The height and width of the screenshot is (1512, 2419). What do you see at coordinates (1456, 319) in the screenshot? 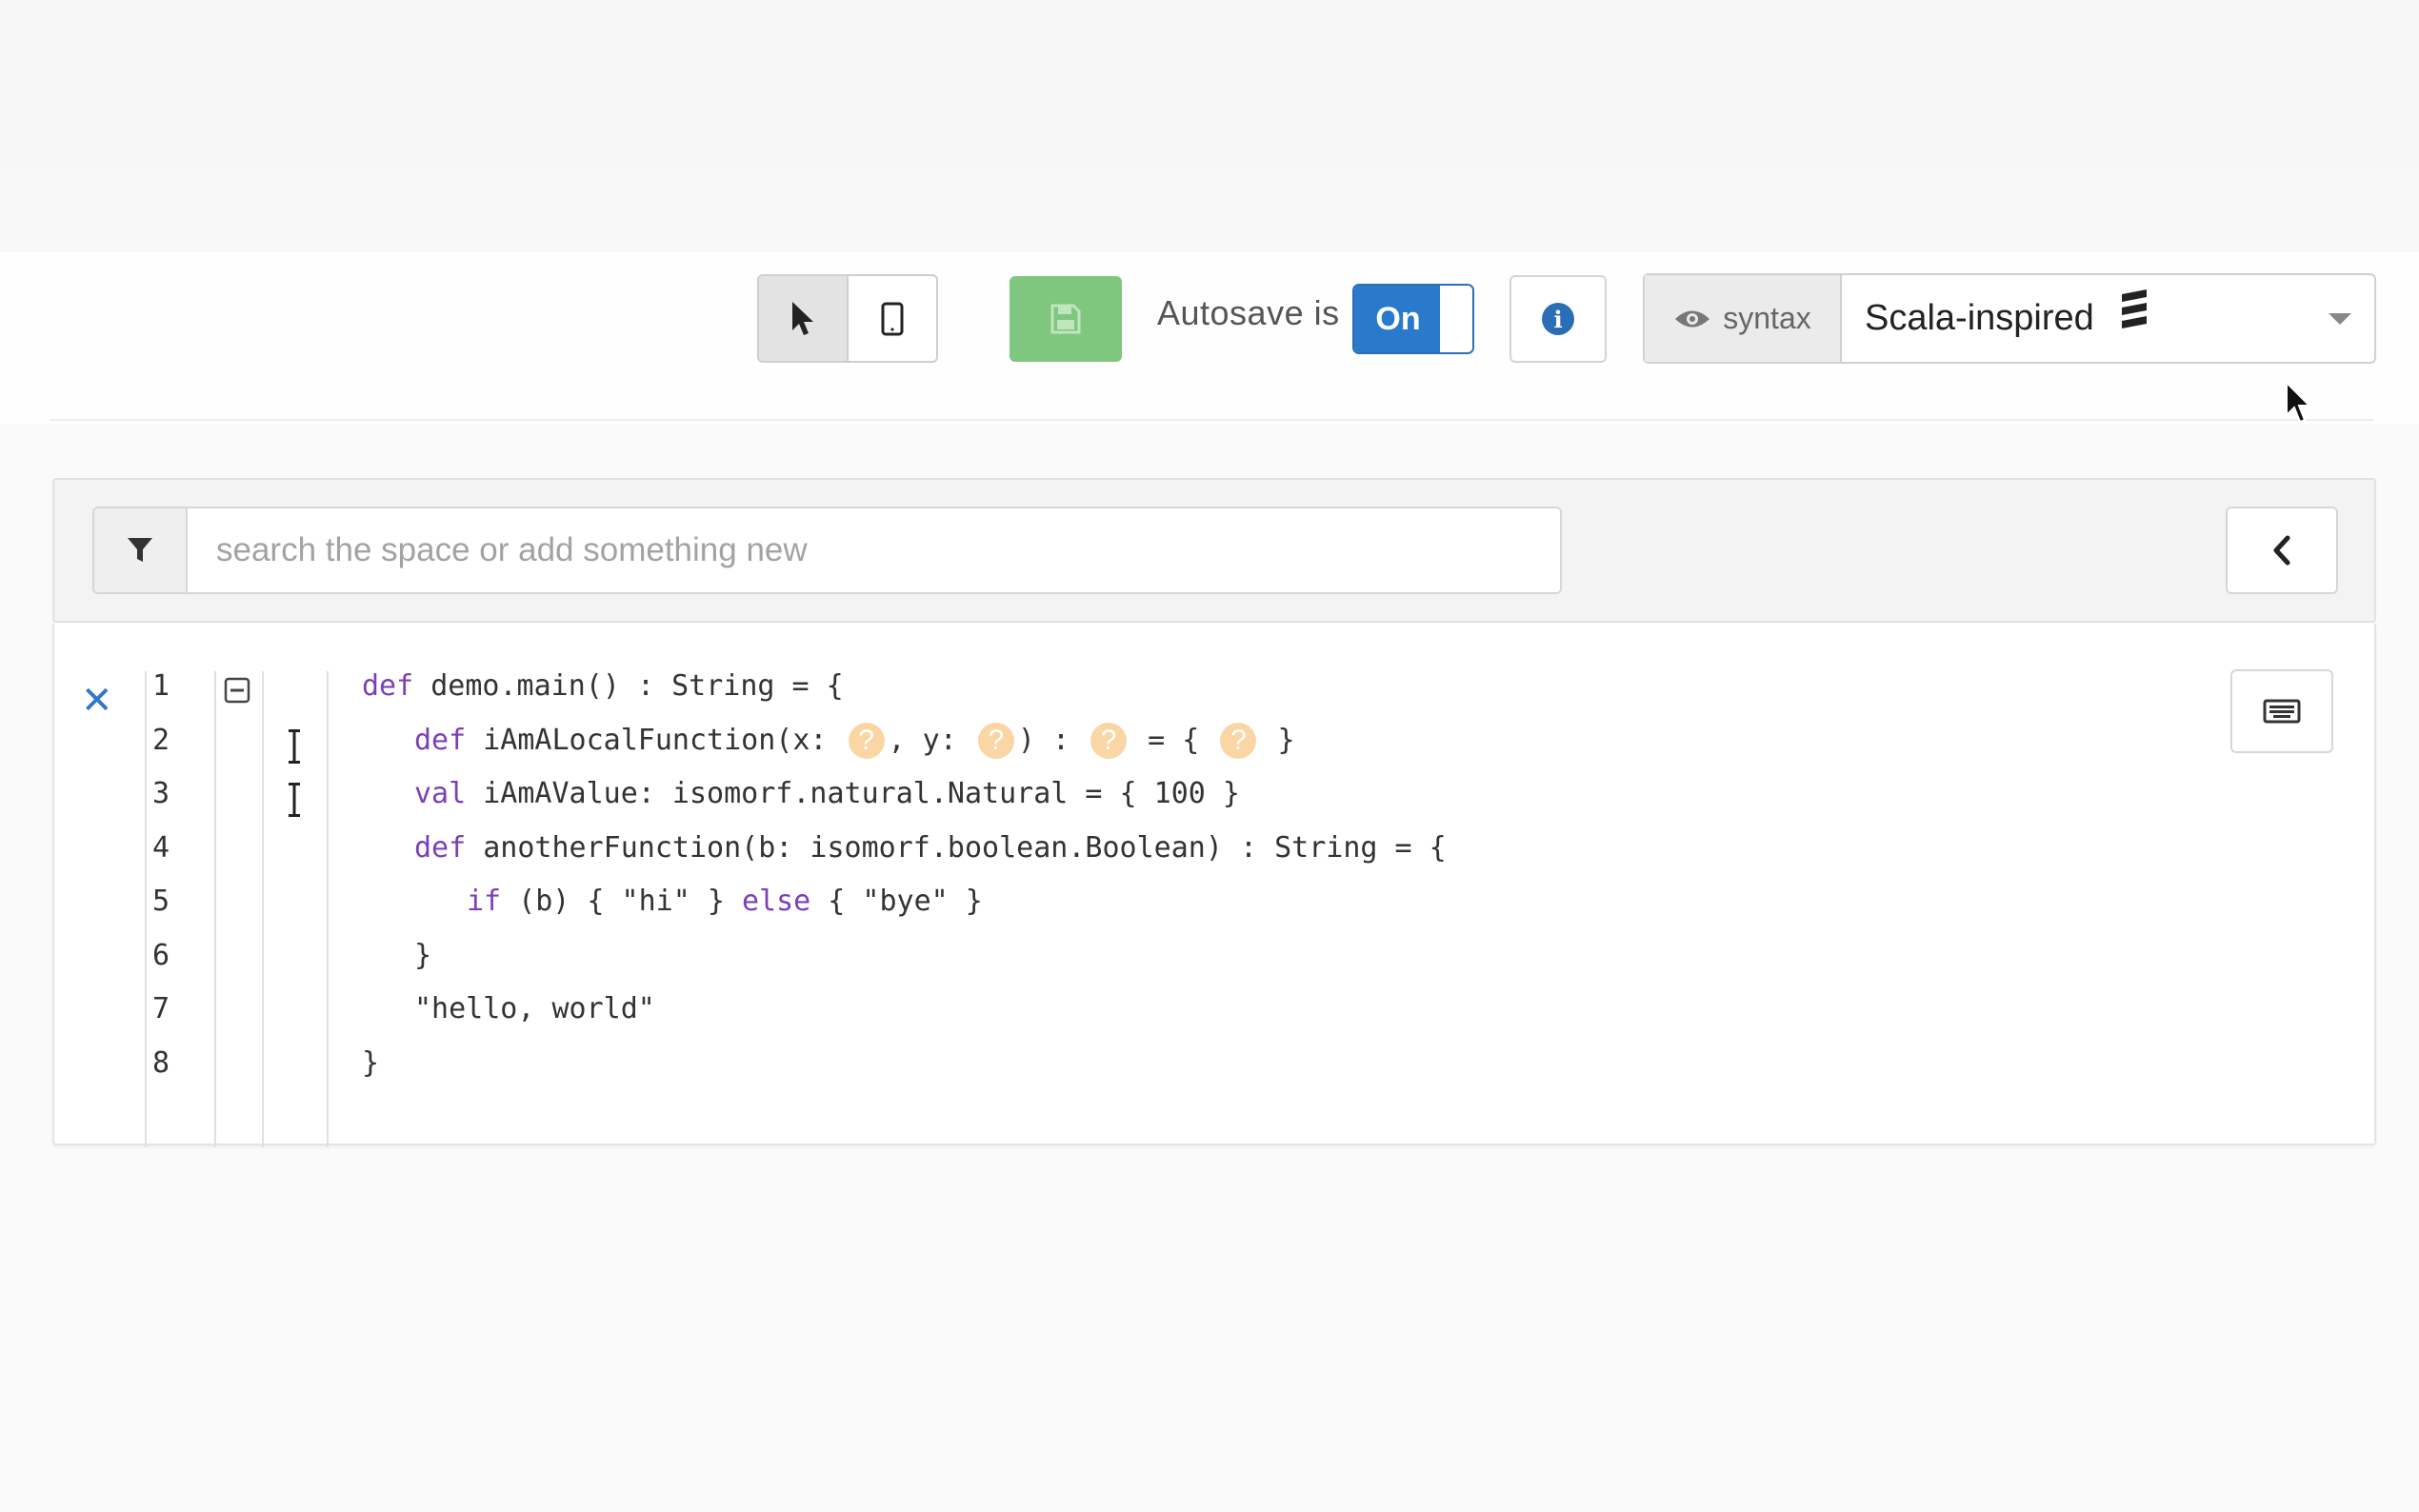
I see `autosave-toggle-knob` at bounding box center [1456, 319].